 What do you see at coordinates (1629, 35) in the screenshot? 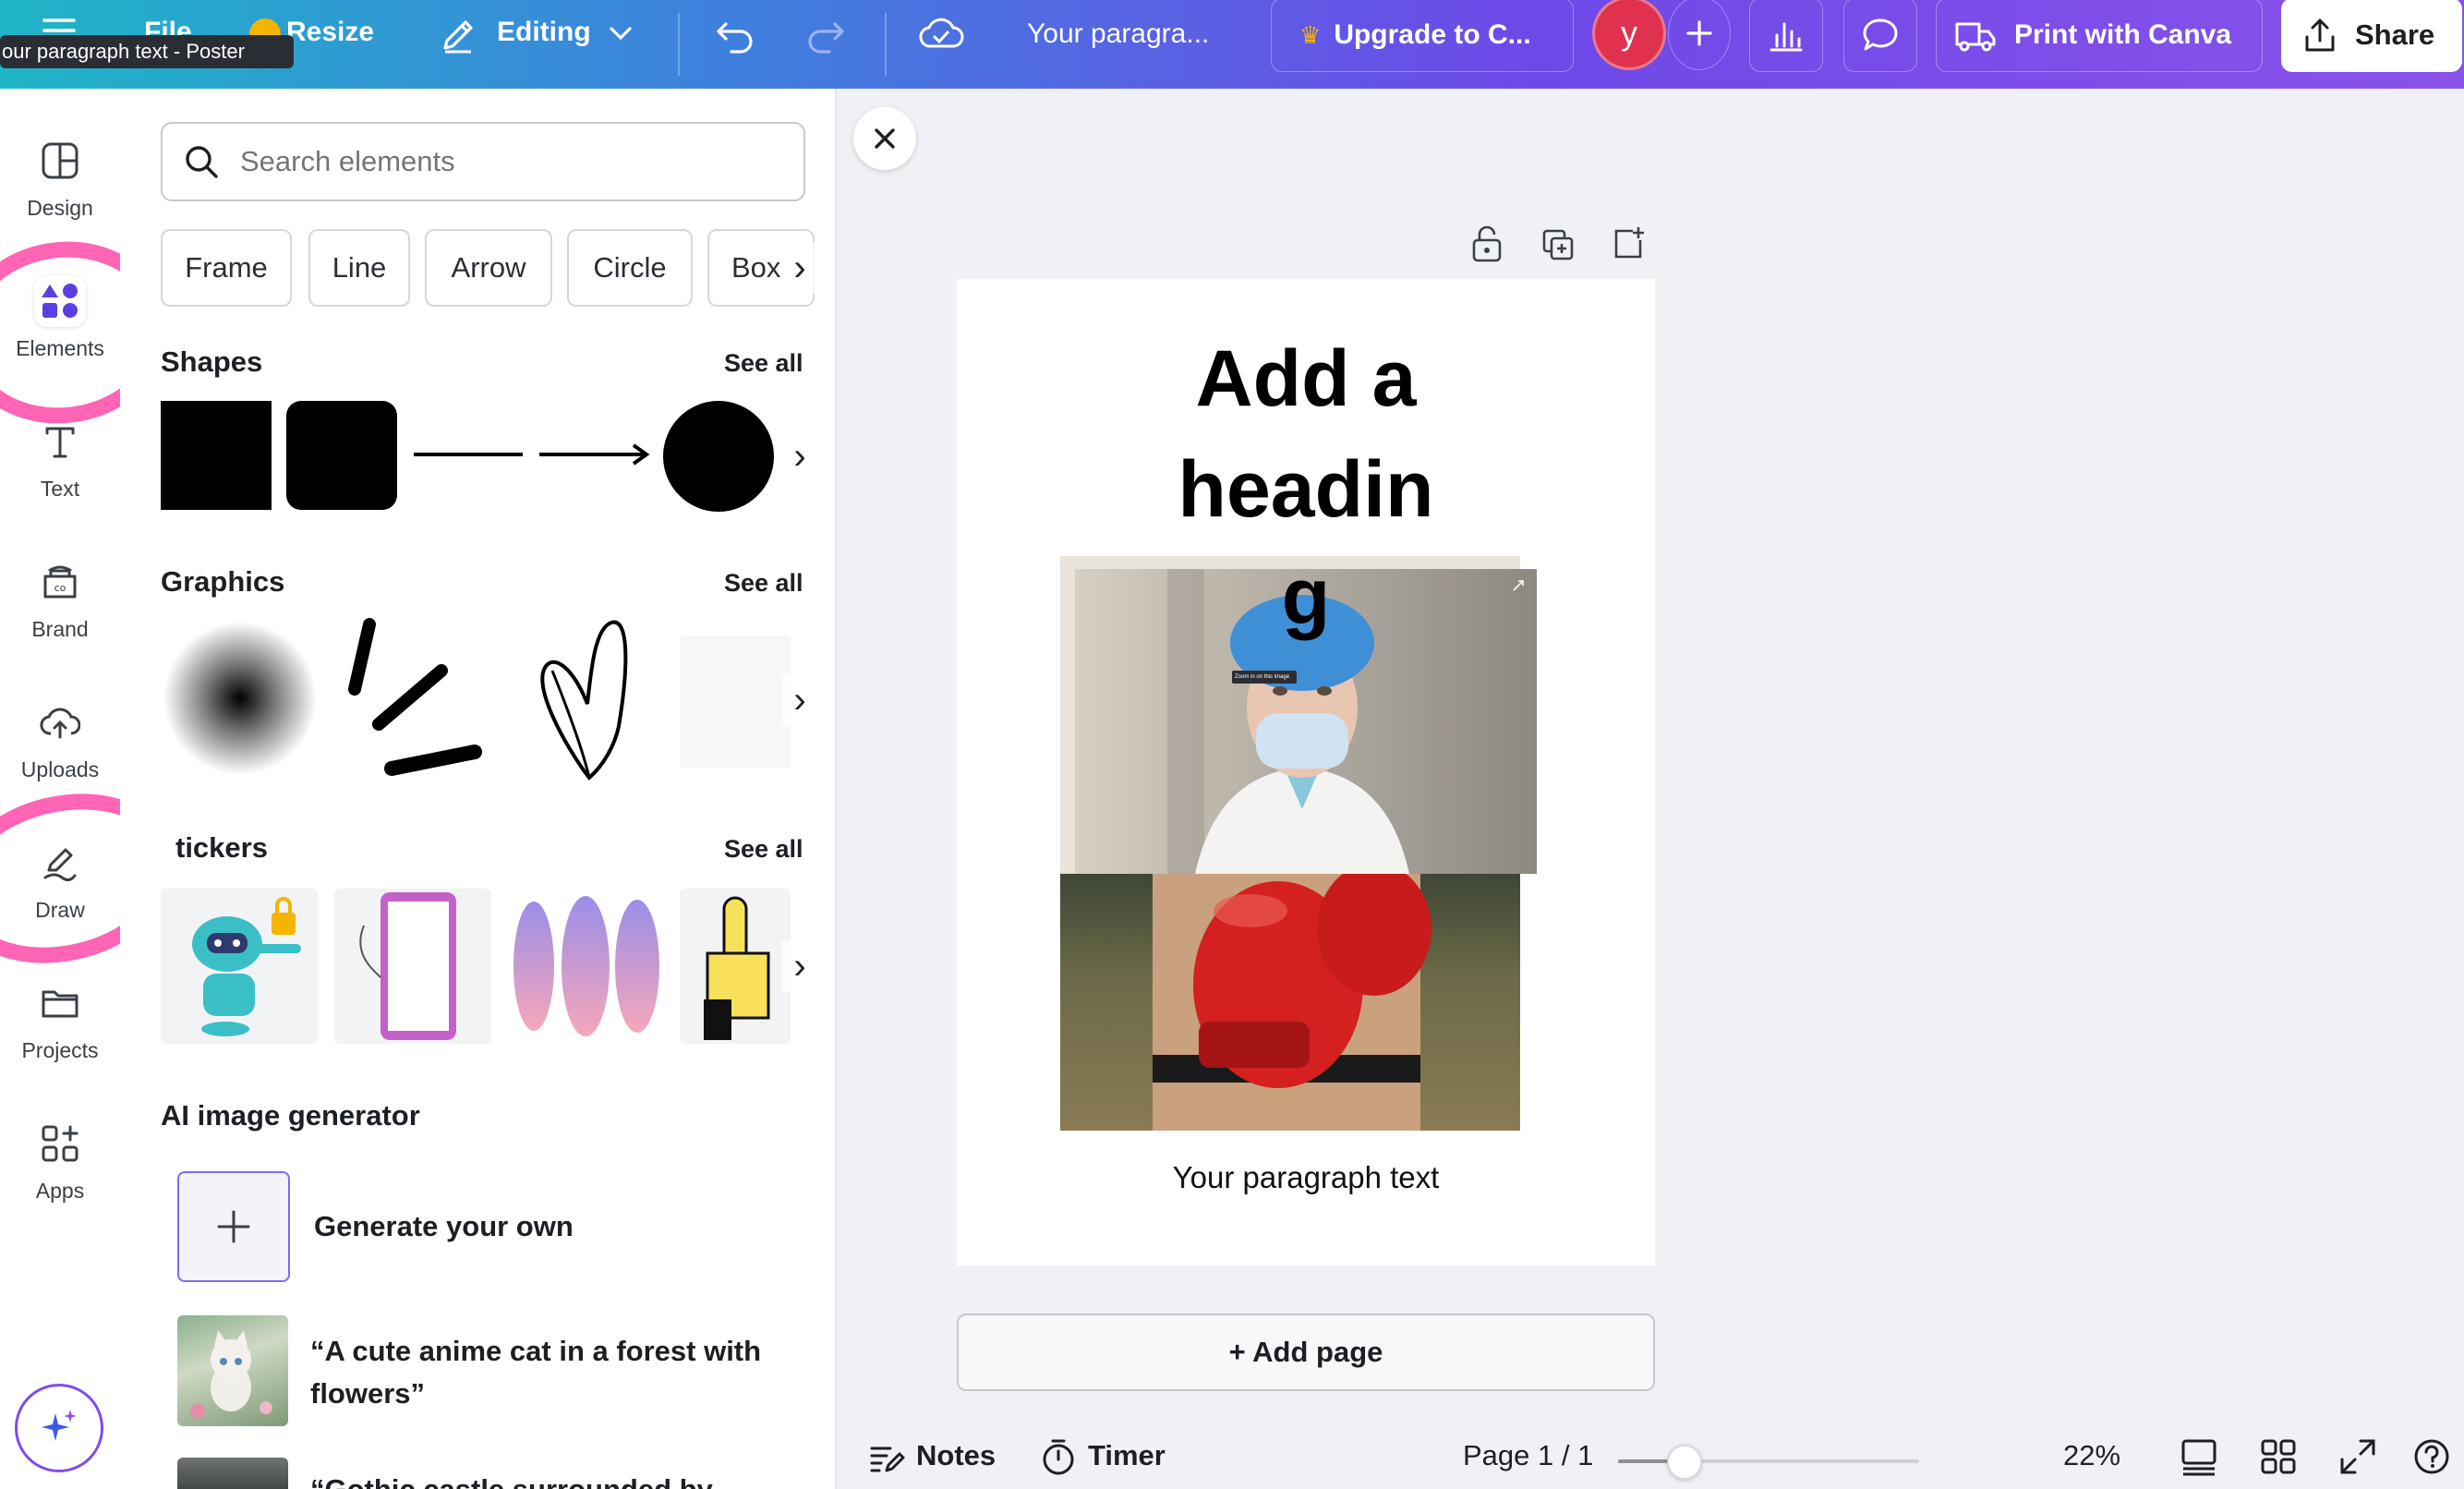
I see `avatar: y` at bounding box center [1629, 35].